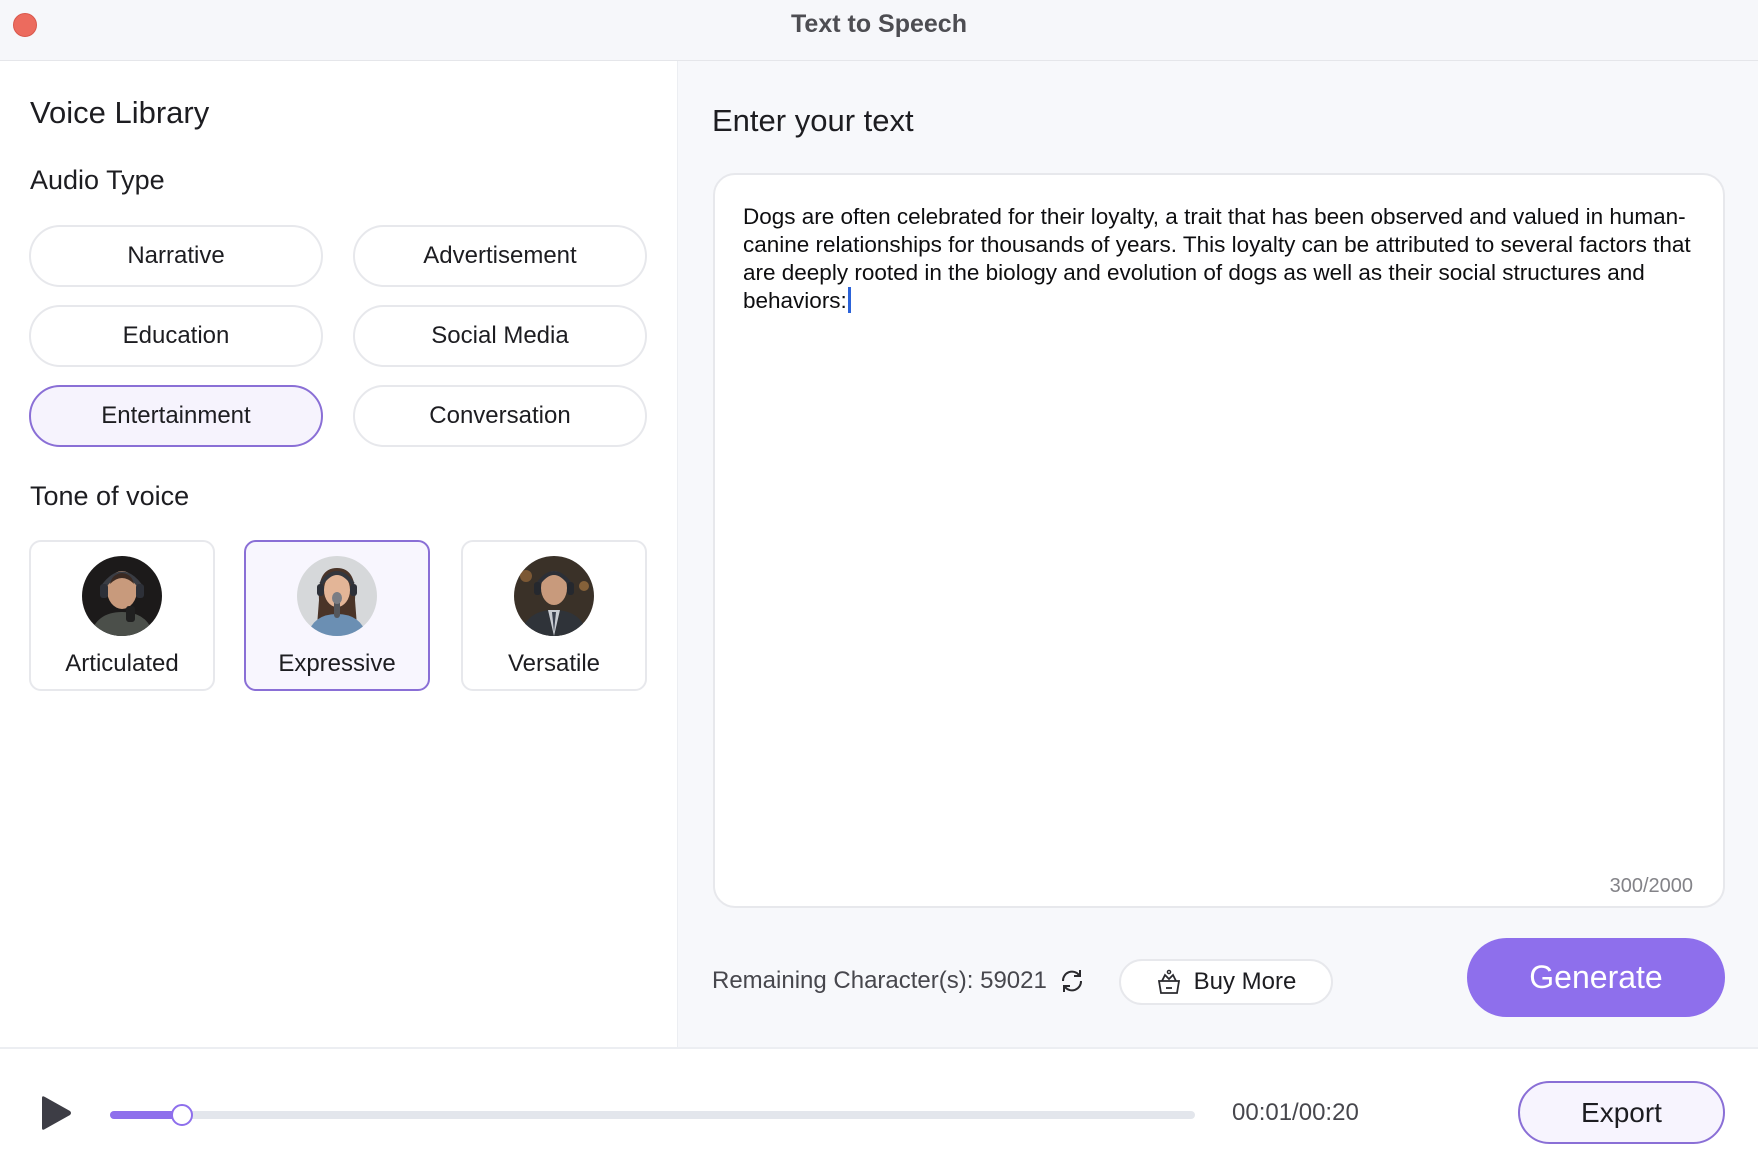 This screenshot has height=1172, width=1758. What do you see at coordinates (110, 496) in the screenshot?
I see `tone-of-voice-heading: Tone of voice` at bounding box center [110, 496].